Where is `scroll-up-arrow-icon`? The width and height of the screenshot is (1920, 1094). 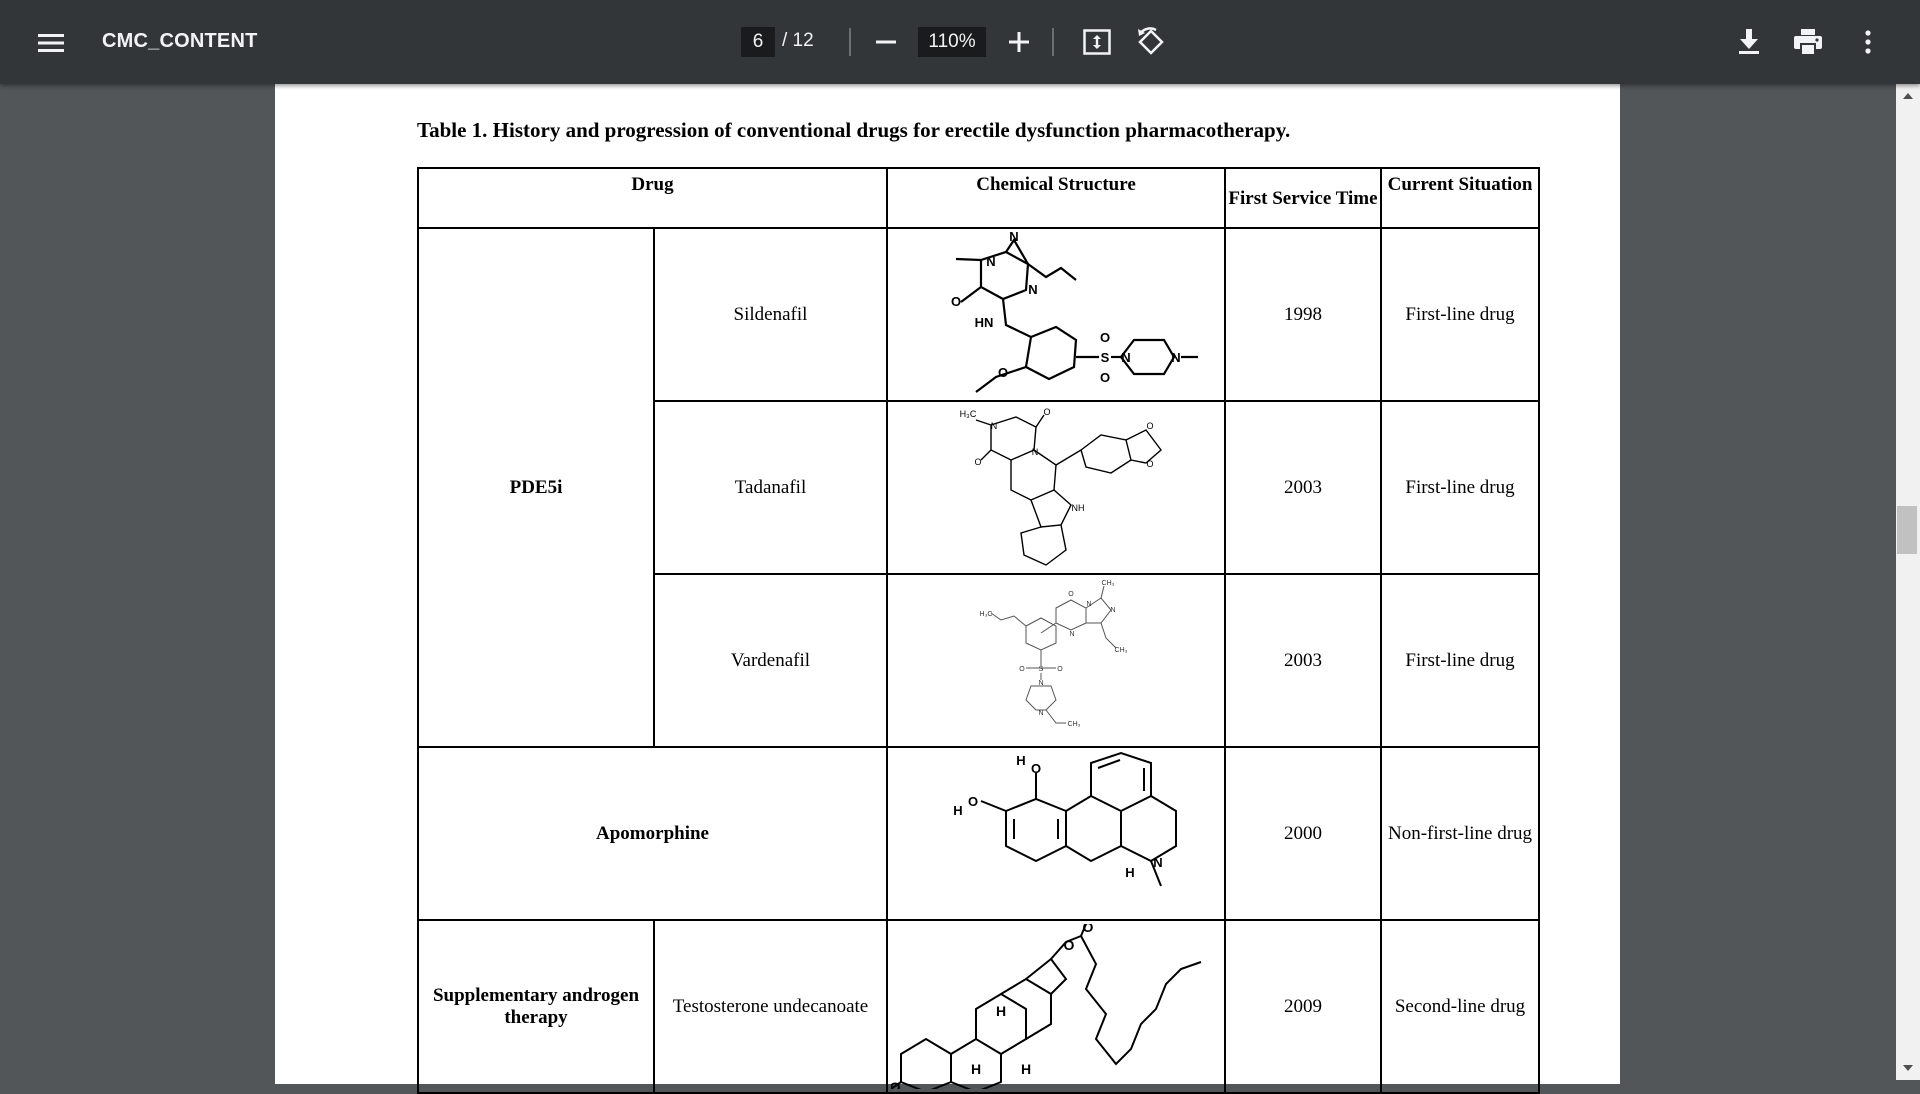
scroll-up-arrow-icon is located at coordinates (1908, 96).